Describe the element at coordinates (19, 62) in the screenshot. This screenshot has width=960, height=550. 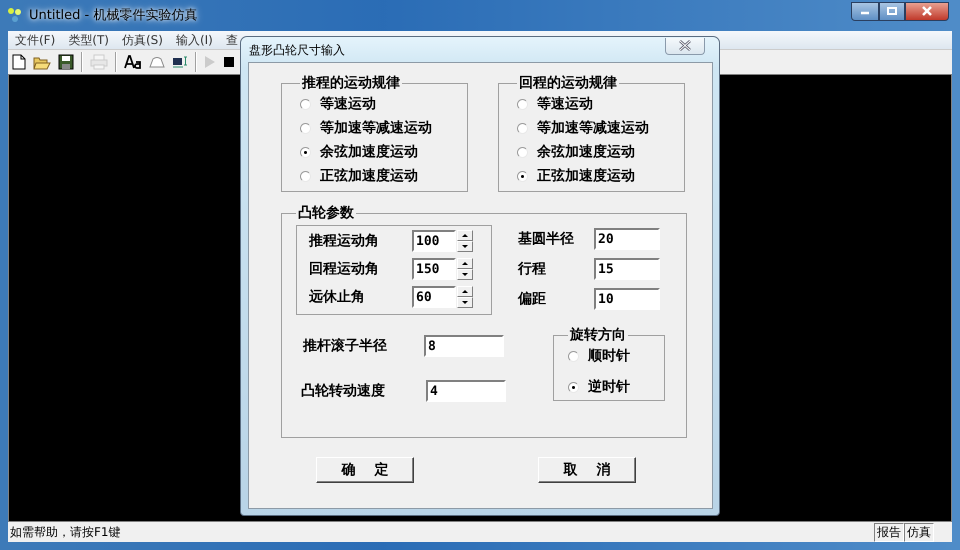
I see `new-file-icon` at that location.